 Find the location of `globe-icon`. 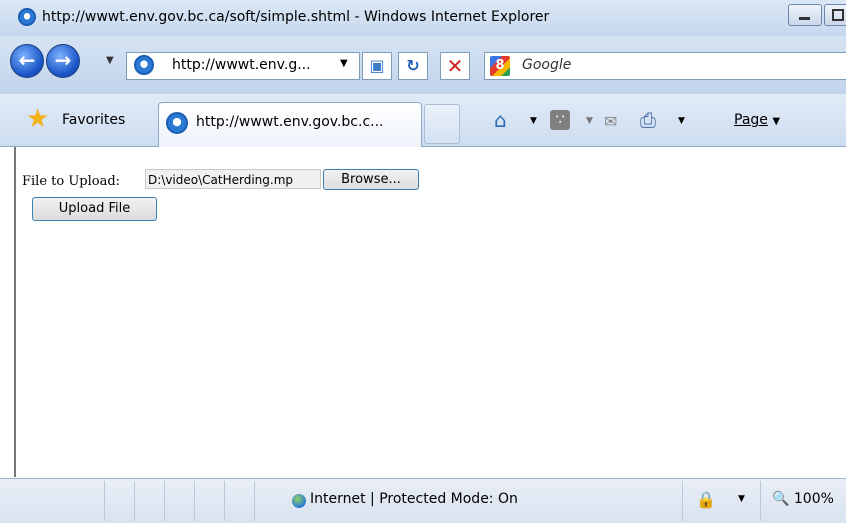

globe-icon is located at coordinates (299, 501).